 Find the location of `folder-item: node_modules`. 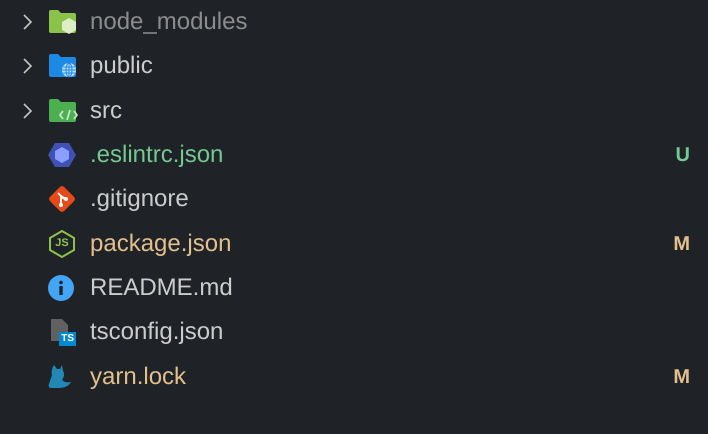

folder-item: node_modules is located at coordinates (354, 22).